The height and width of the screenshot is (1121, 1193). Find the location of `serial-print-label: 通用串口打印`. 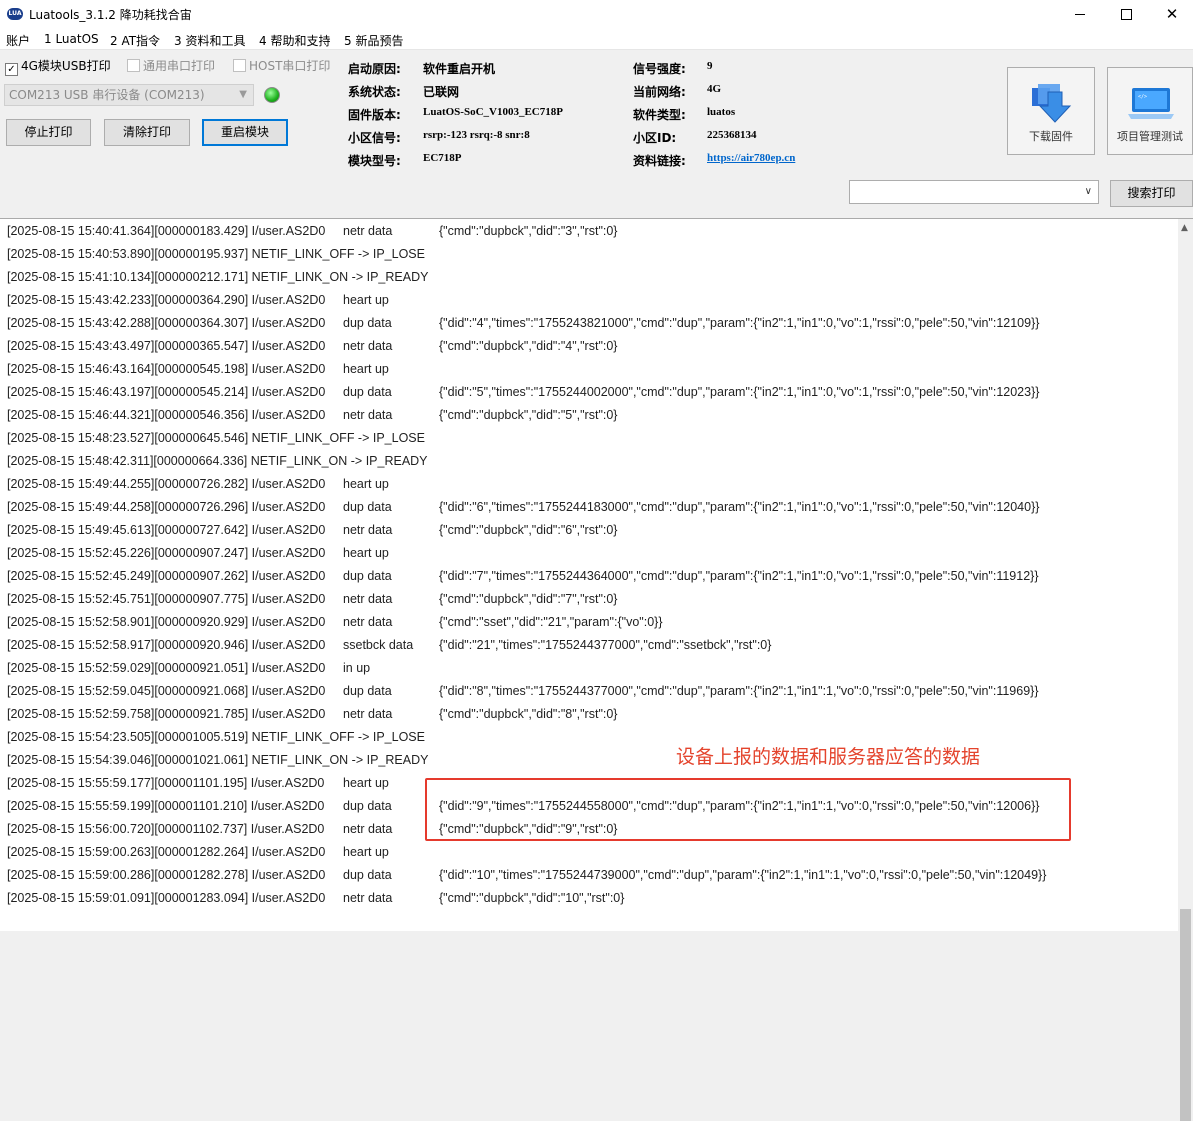

serial-print-label: 通用串口打印 is located at coordinates (179, 66).